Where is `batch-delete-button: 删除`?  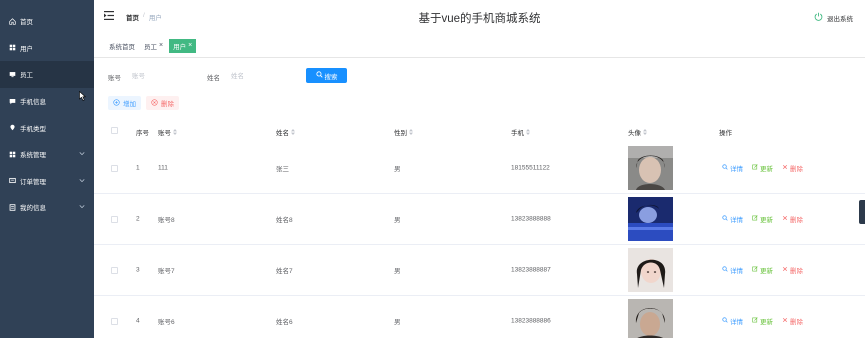
batch-delete-button: 删除 is located at coordinates (162, 103).